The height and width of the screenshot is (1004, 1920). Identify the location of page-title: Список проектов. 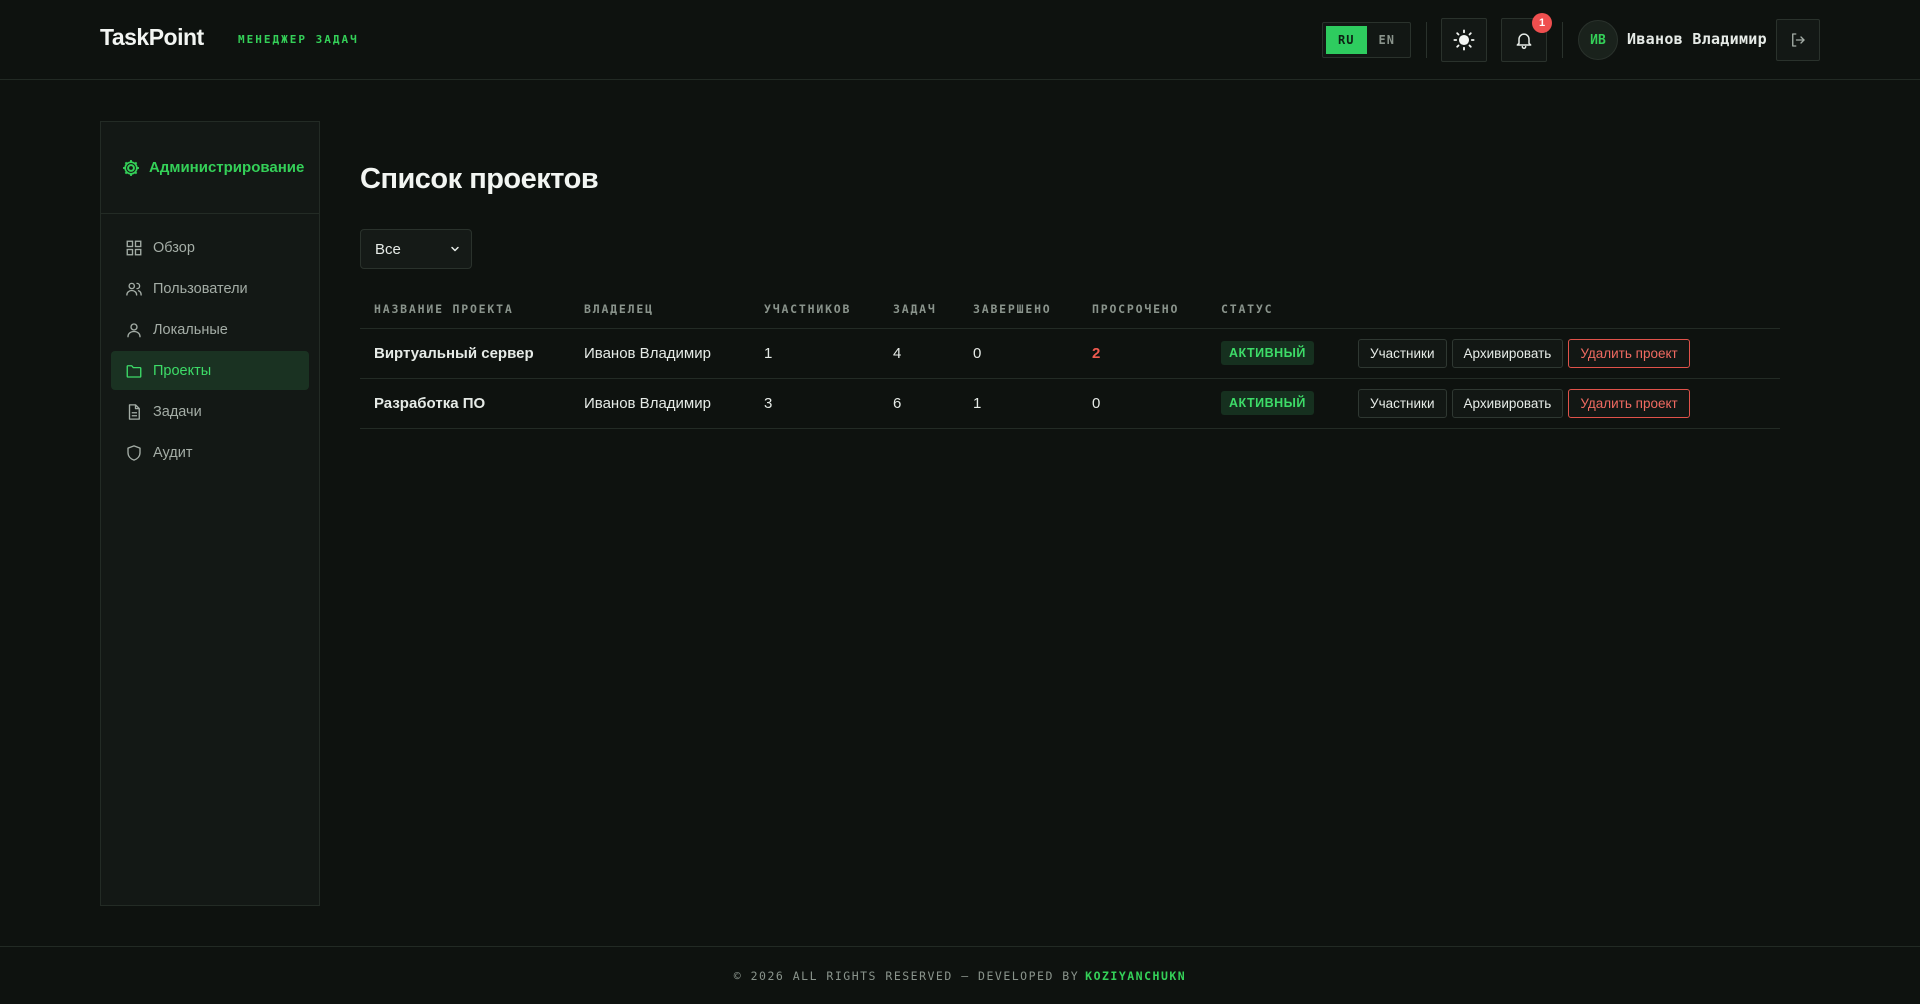
(479, 179).